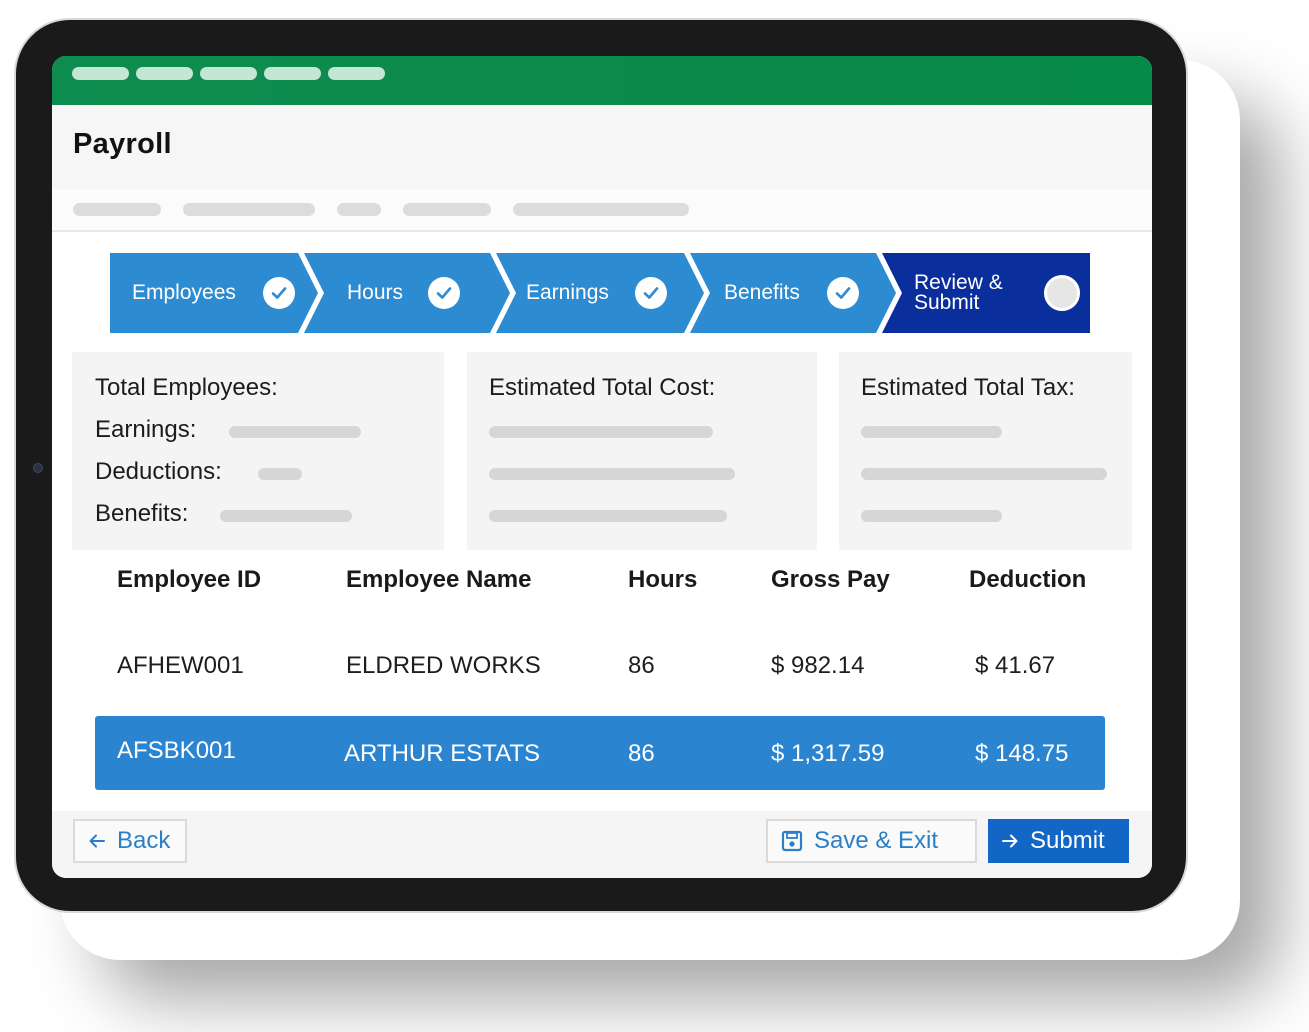 Image resolution: width=1309 pixels, height=1032 pixels. I want to click on camera-icon, so click(38, 468).